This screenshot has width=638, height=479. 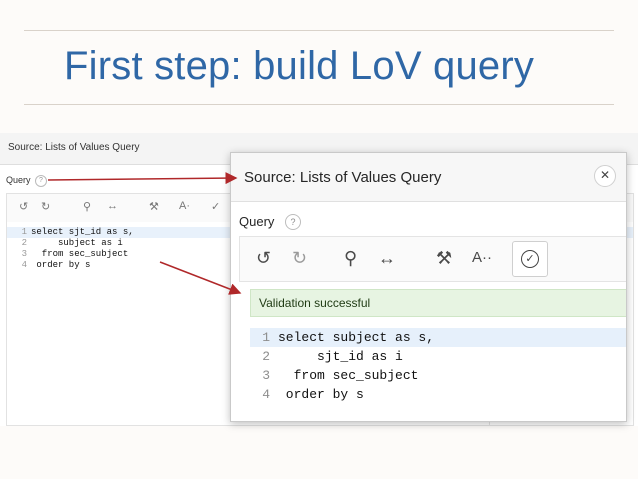 What do you see at coordinates (293, 222) in the screenshot?
I see `help-icon: ?` at bounding box center [293, 222].